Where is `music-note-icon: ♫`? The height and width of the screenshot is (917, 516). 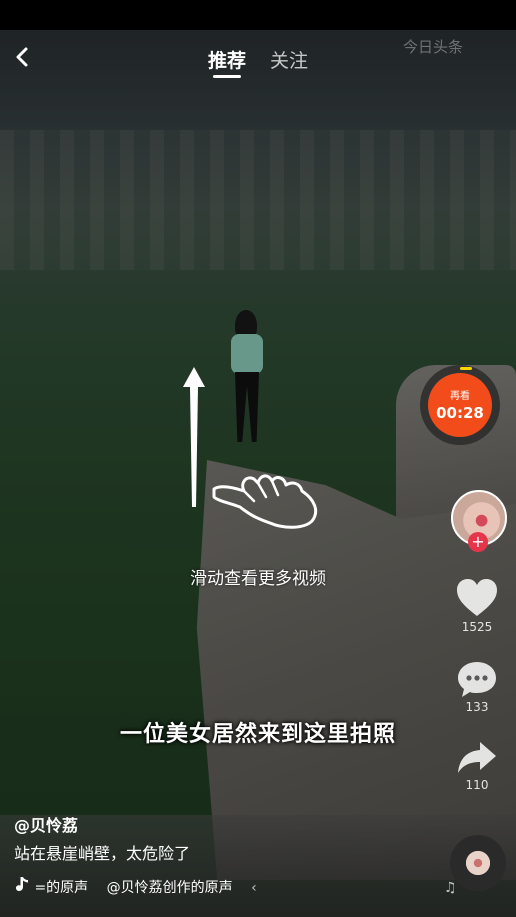
music-note-icon: ♫ is located at coordinates (450, 888).